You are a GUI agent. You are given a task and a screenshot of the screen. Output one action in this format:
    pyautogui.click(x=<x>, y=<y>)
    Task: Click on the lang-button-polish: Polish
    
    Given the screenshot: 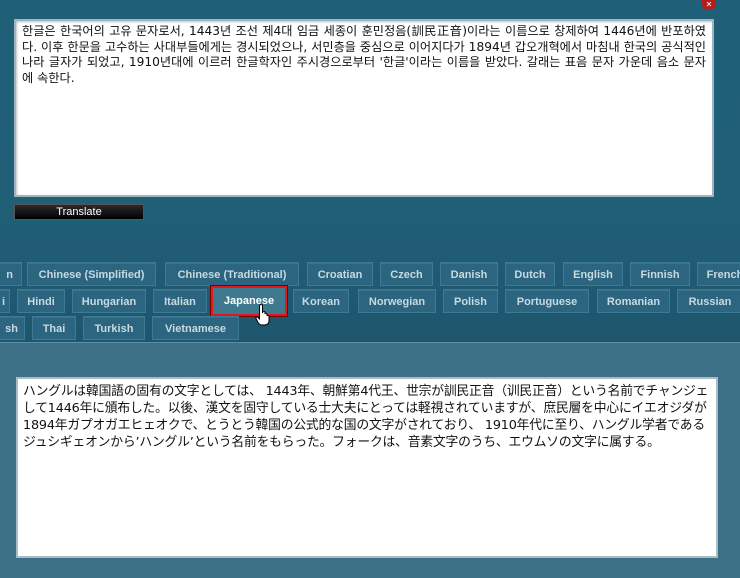 What is the action you would take?
    pyautogui.click(x=470, y=301)
    